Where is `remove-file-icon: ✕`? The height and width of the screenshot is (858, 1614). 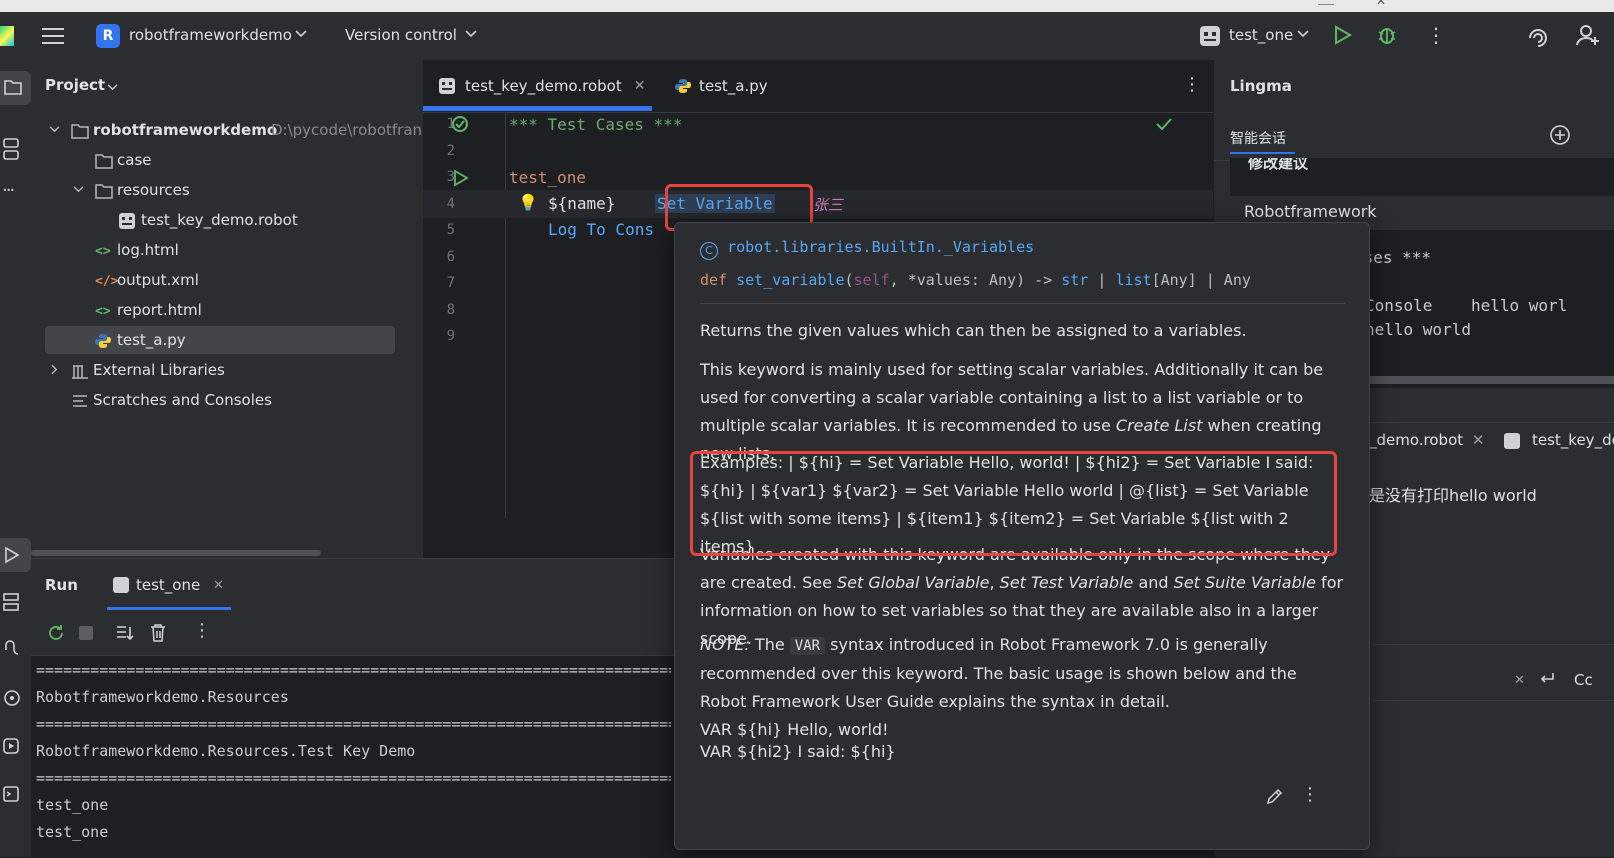 remove-file-icon: ✕ is located at coordinates (1478, 440).